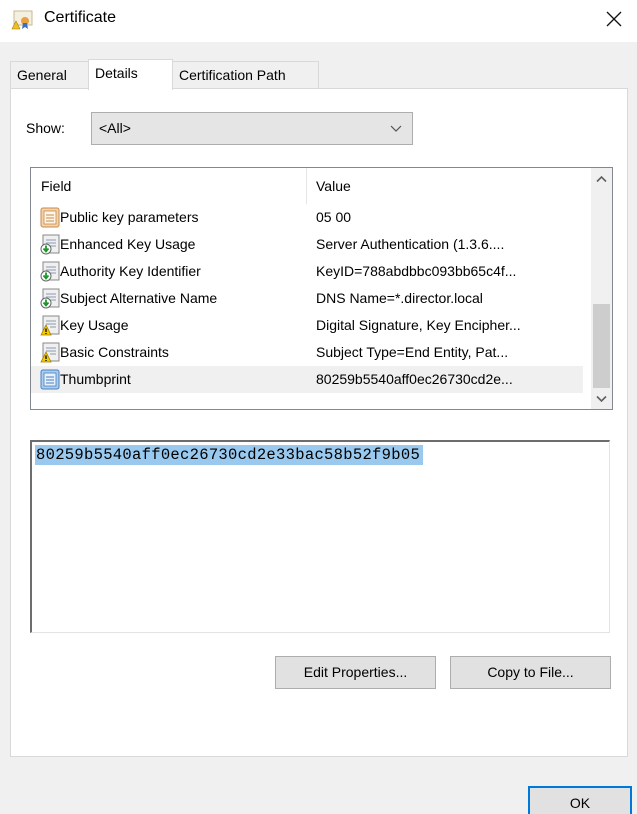 The image size is (637, 814). I want to click on tab-certification-path: Certification Path, so click(245, 75).